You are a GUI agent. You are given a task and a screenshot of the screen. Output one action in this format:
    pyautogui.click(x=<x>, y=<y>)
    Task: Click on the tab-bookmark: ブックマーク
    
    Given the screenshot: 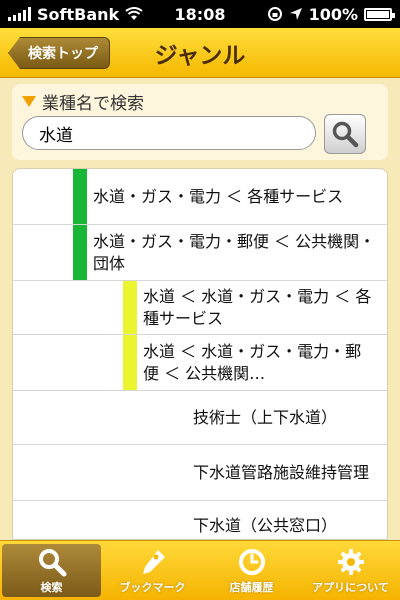 What is the action you would take?
    pyautogui.click(x=152, y=570)
    